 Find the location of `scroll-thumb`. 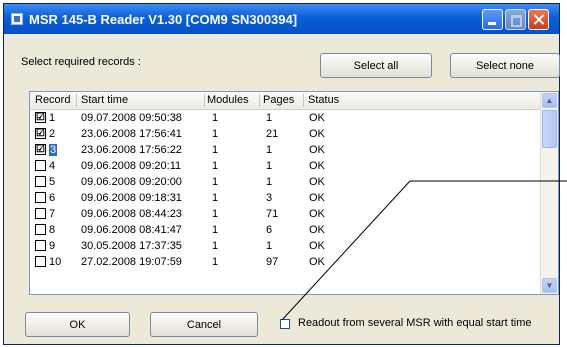

scroll-thumb is located at coordinates (549, 129).